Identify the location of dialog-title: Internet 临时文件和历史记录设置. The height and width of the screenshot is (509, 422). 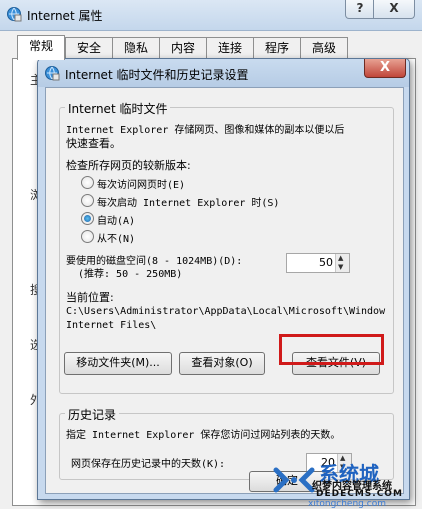
(157, 75).